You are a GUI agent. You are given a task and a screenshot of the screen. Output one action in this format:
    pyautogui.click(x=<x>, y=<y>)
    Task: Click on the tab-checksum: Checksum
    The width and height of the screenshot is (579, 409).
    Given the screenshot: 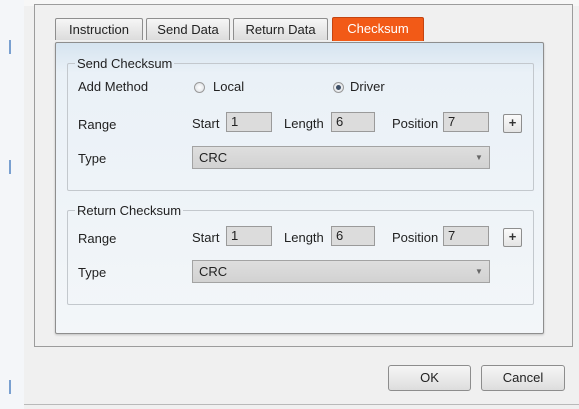 What is the action you would take?
    pyautogui.click(x=378, y=29)
    